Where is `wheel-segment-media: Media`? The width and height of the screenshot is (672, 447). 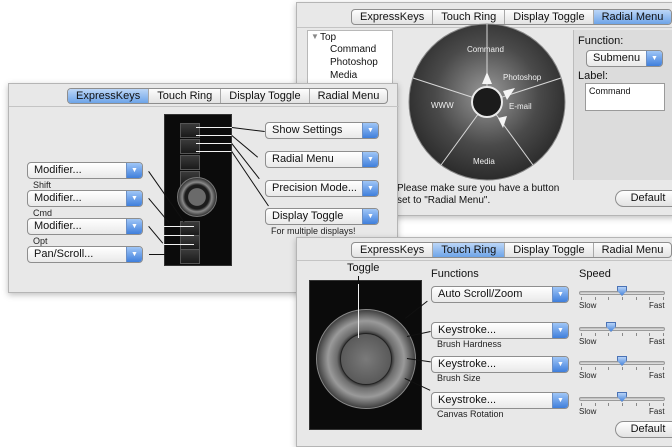 wheel-segment-media: Media is located at coordinates (484, 161).